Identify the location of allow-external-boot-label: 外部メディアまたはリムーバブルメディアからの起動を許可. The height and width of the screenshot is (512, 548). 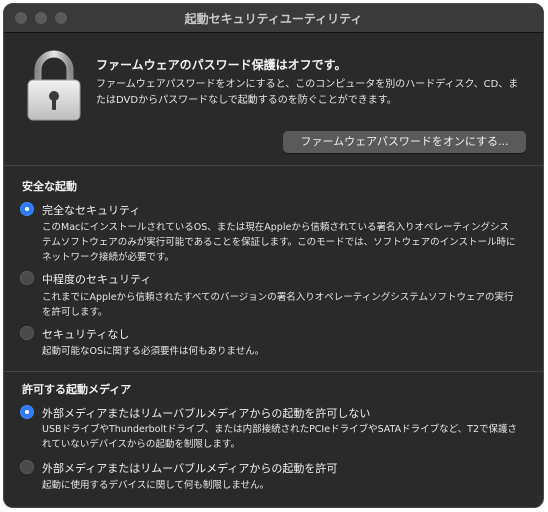
(189, 468).